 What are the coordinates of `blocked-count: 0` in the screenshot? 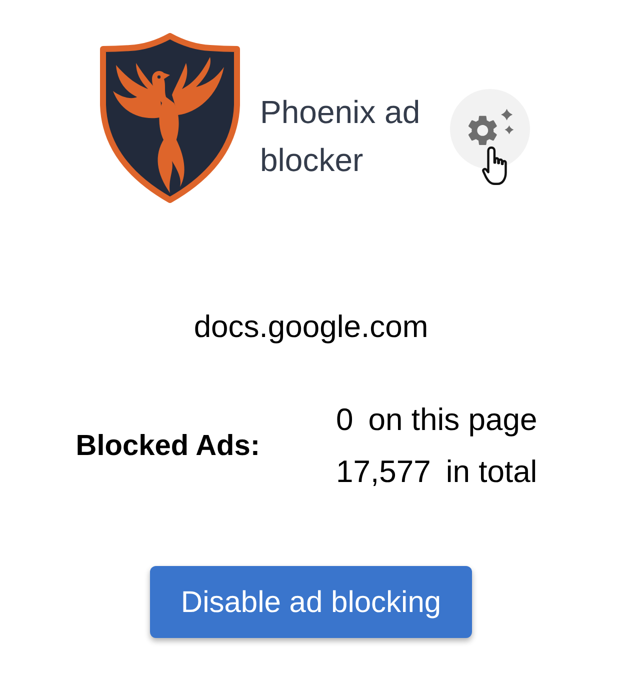 It's located at (345, 420).